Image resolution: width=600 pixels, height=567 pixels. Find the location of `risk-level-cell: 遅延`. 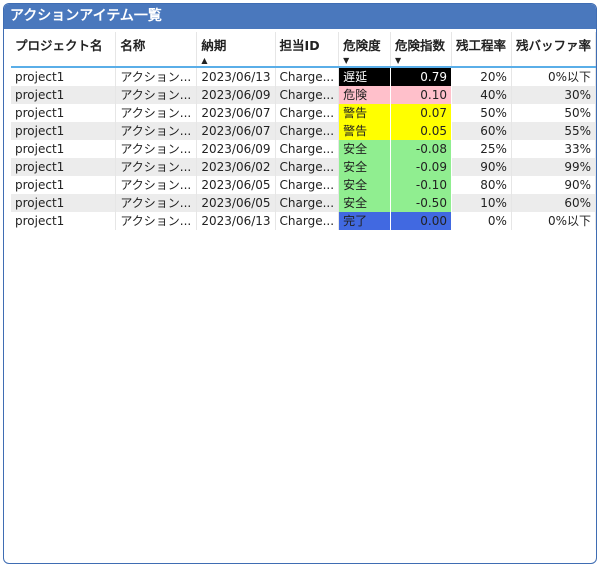

risk-level-cell: 遅延 is located at coordinates (364, 76).